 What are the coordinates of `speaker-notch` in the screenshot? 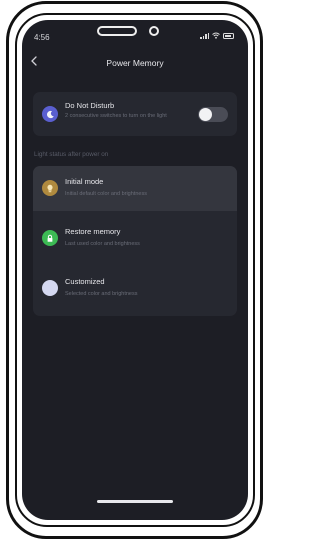 It's located at (117, 31).